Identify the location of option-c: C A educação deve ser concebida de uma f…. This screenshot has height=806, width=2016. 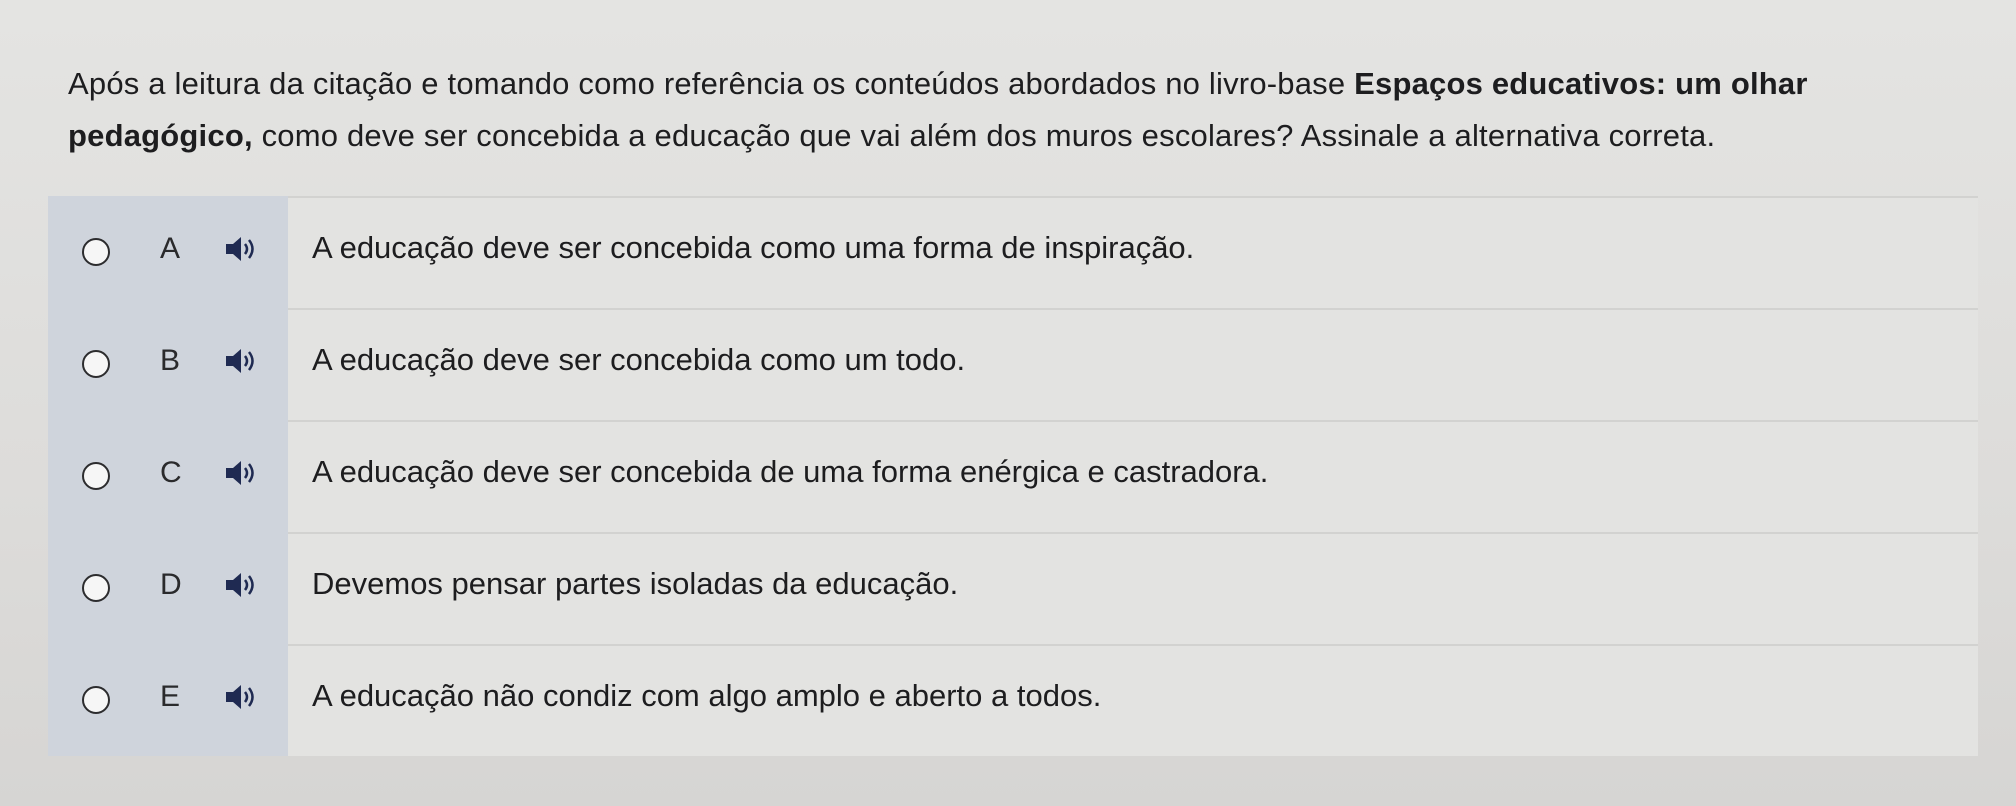
(1013, 476).